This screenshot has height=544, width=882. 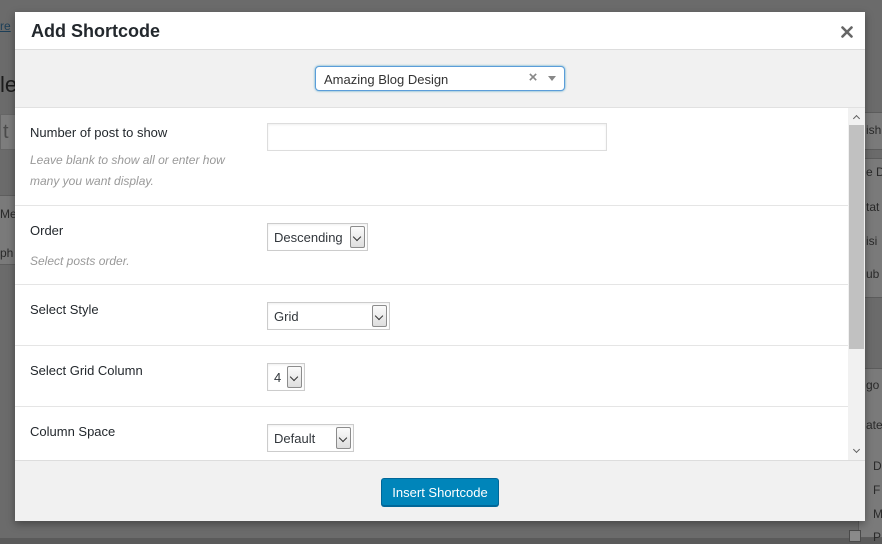 I want to click on column-space-select: Default, so click(x=310, y=438).